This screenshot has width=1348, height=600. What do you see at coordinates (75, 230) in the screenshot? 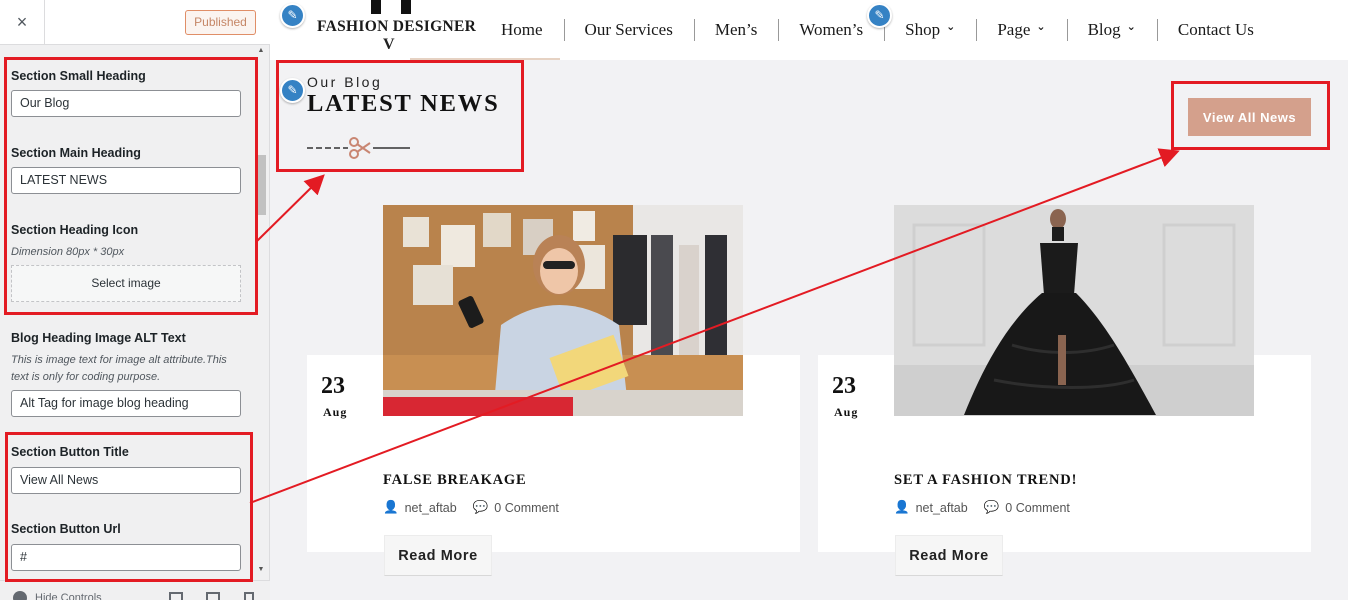
I see `heading-icon-label: Section Heading Icon` at bounding box center [75, 230].